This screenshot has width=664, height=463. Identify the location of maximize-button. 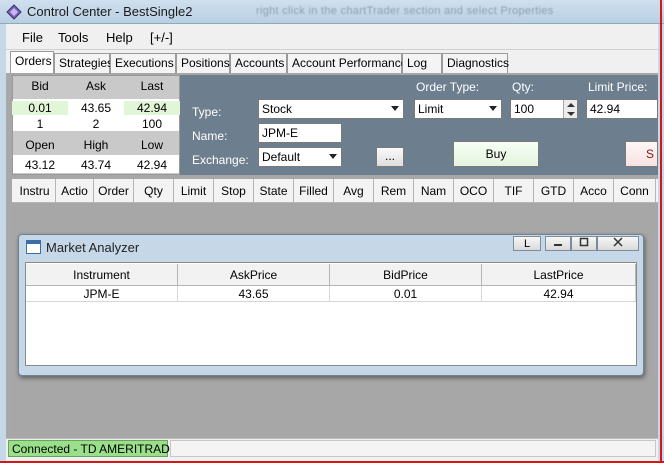
(584, 243).